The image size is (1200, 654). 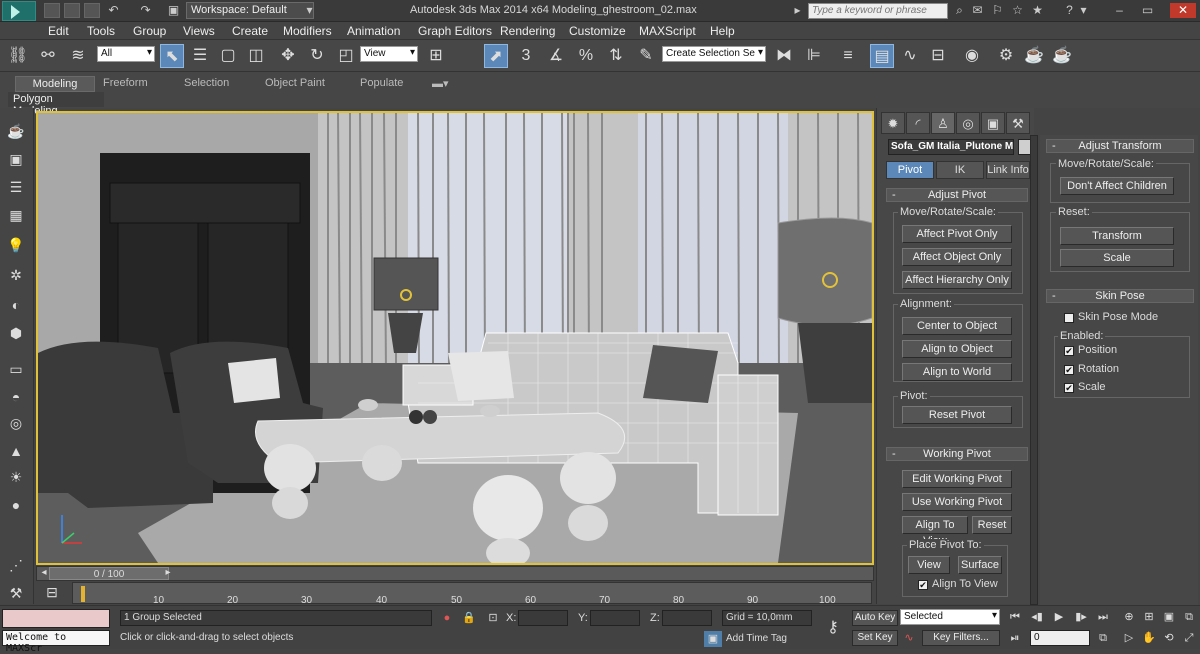 I want to click on subscription-icon: ✉, so click(x=977, y=10).